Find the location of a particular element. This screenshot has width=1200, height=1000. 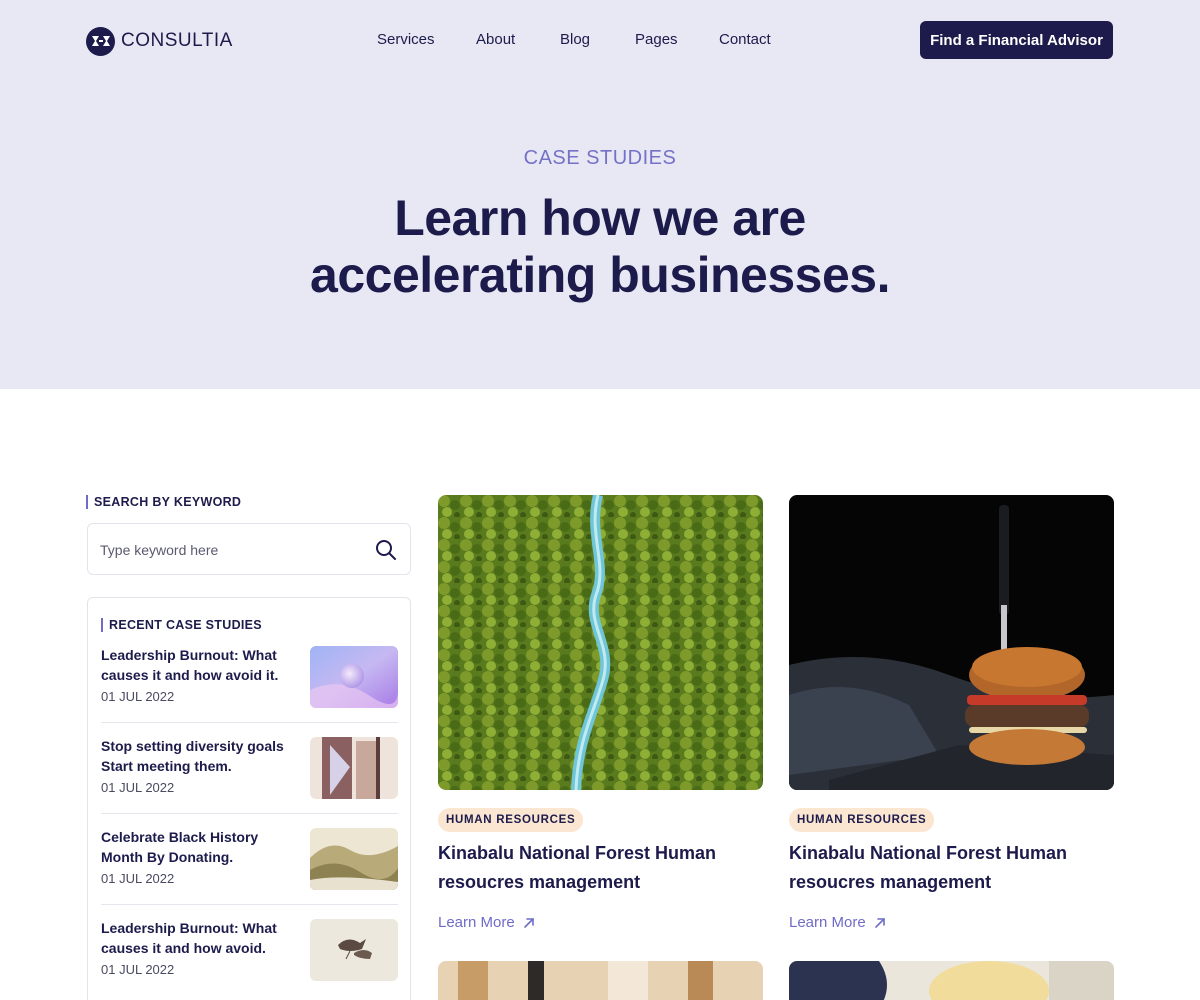

hero-title-line-1: Learn how we are is located at coordinates (600, 218).